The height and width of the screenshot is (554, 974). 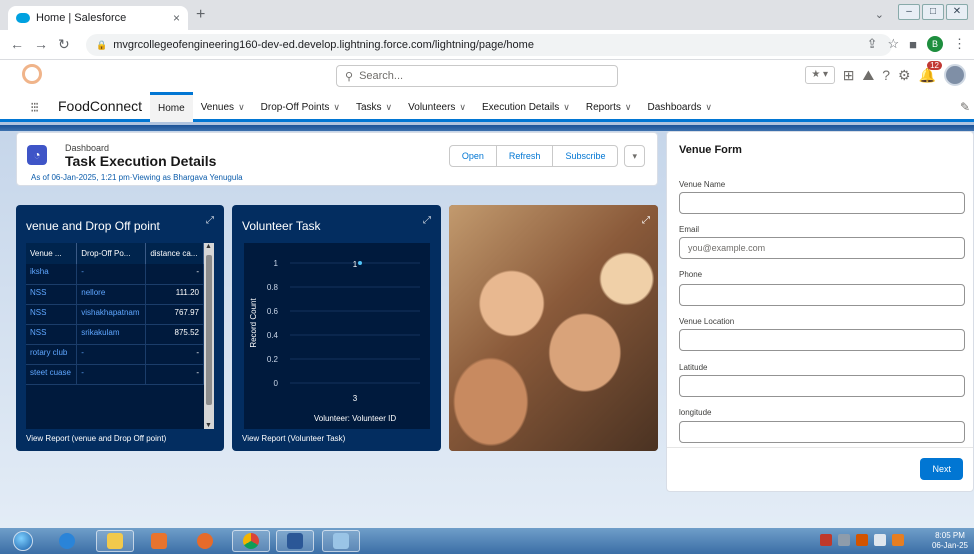 What do you see at coordinates (293, 438) in the screenshot?
I see `view-report-link: View Report (Volunteer Task)` at bounding box center [293, 438].